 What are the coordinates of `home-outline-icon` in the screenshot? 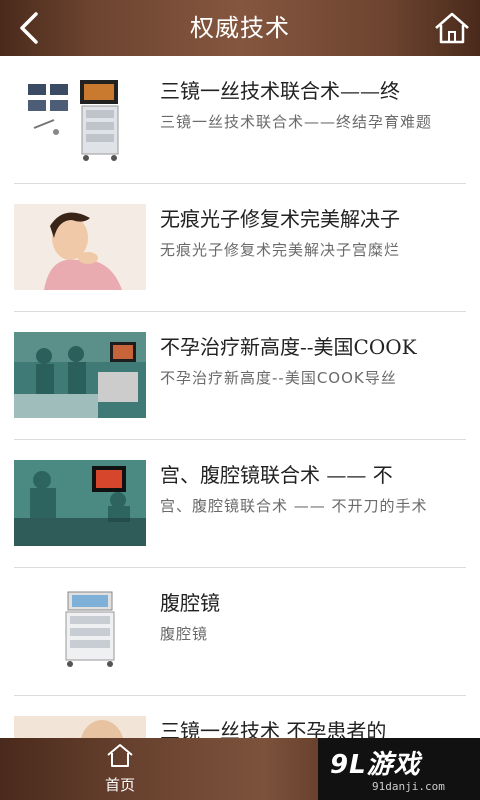 It's located at (120, 755).